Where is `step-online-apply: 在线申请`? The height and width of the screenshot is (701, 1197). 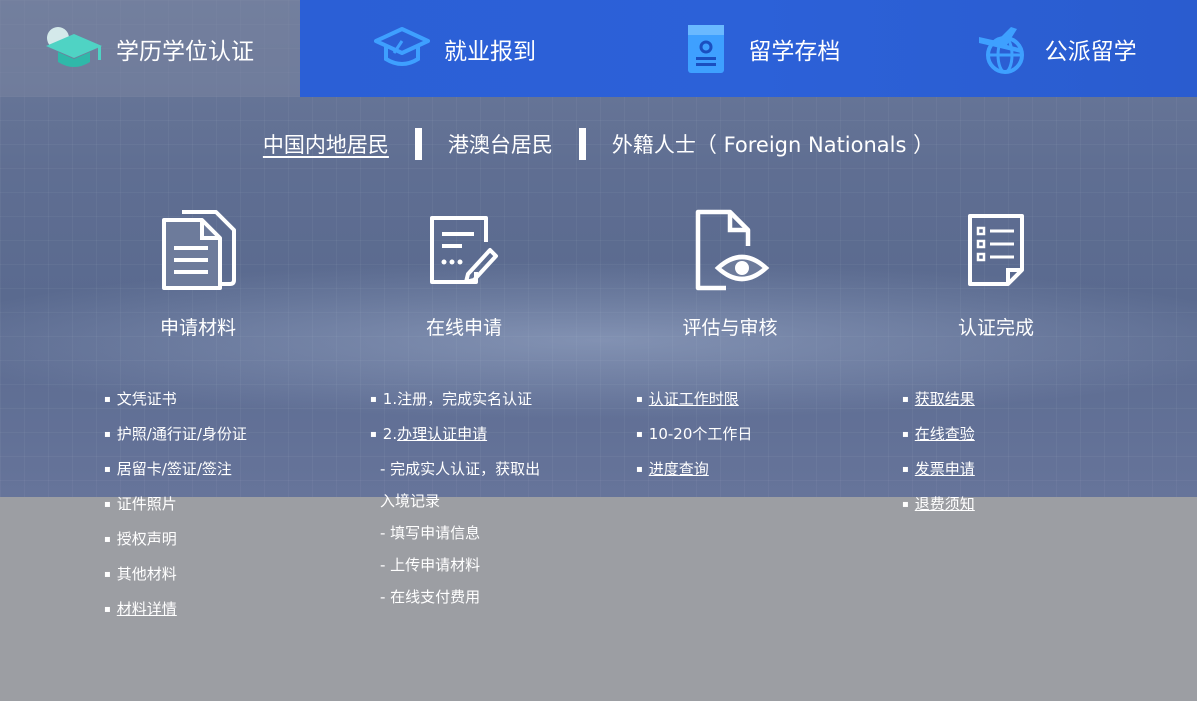
step-online-apply: 在线申请 is located at coordinates (464, 272).